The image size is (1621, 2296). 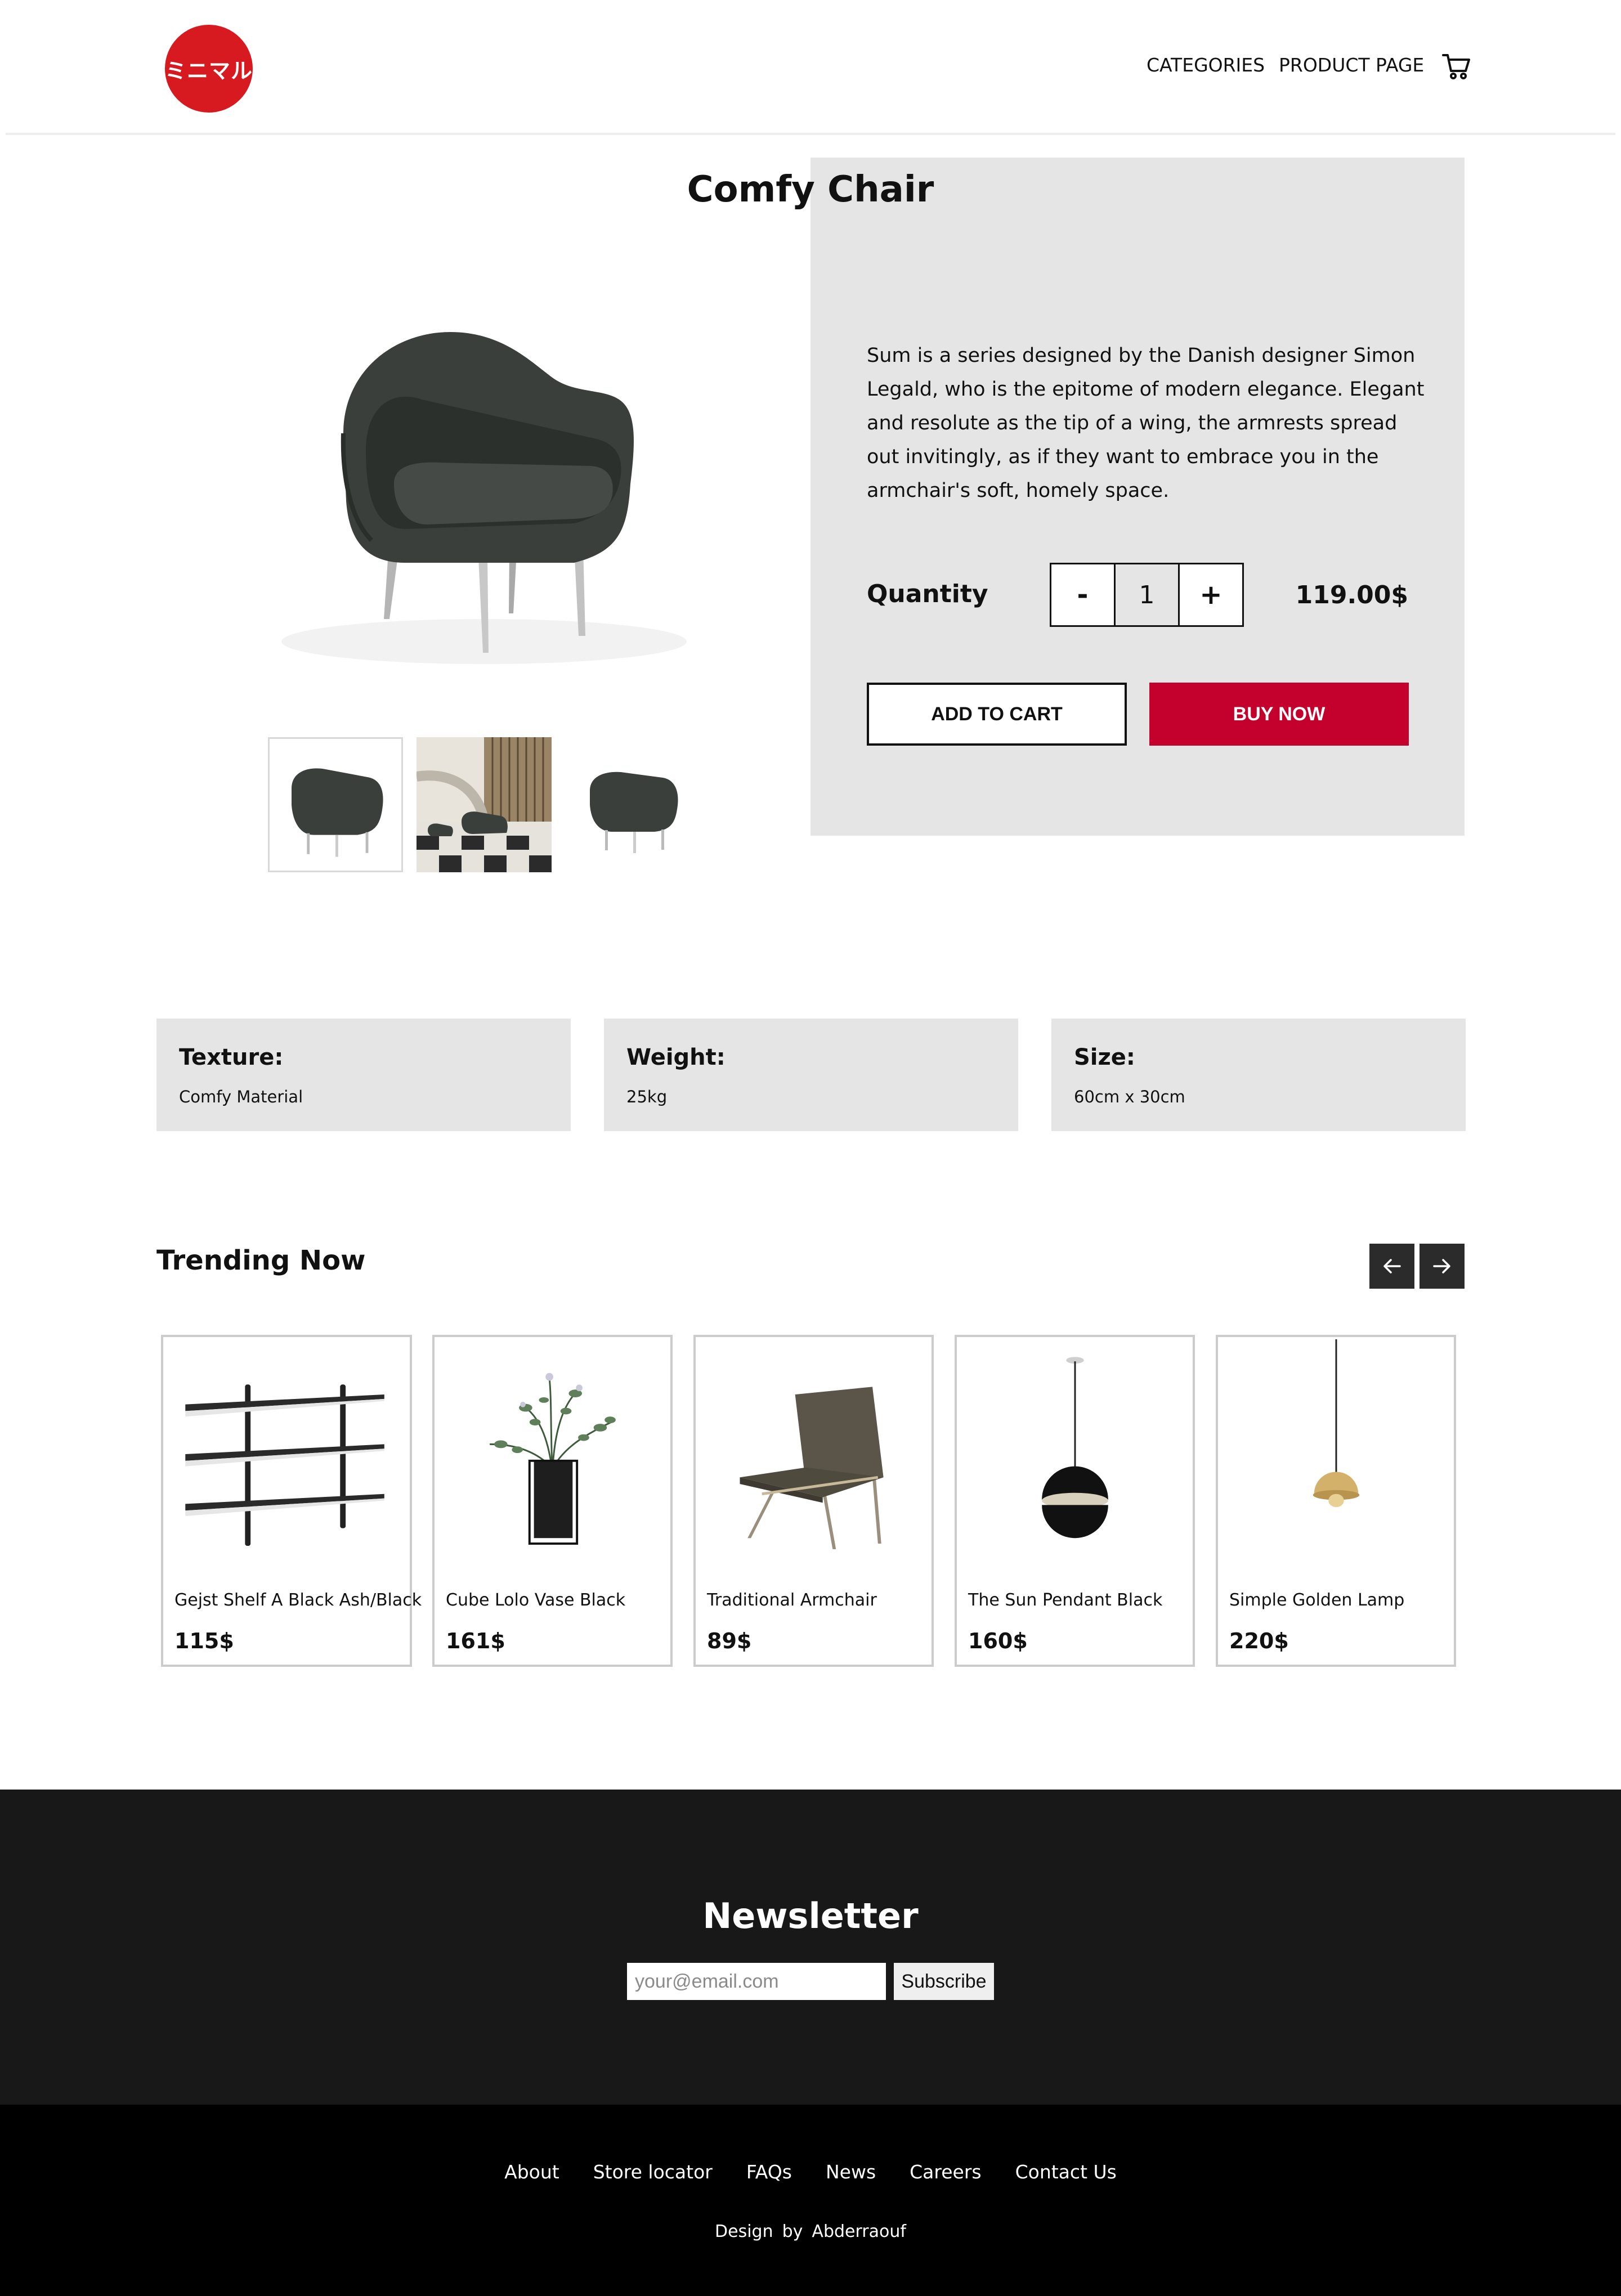 I want to click on email-field, so click(x=756, y=1982).